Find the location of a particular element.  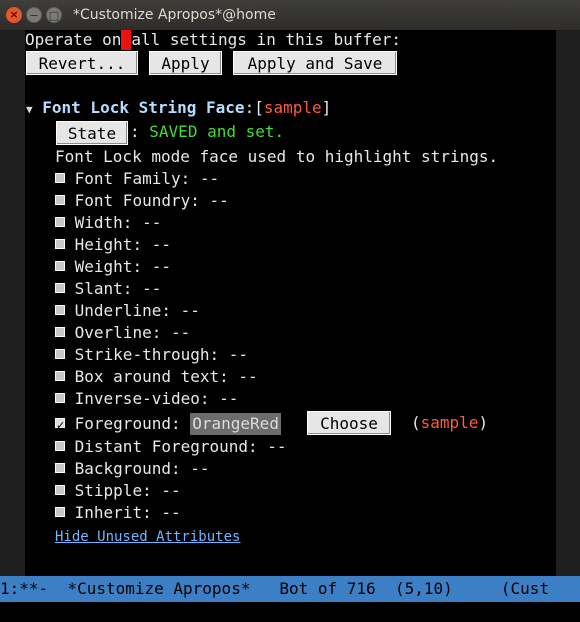

foreground-label: Foreground: is located at coordinates (127, 423).